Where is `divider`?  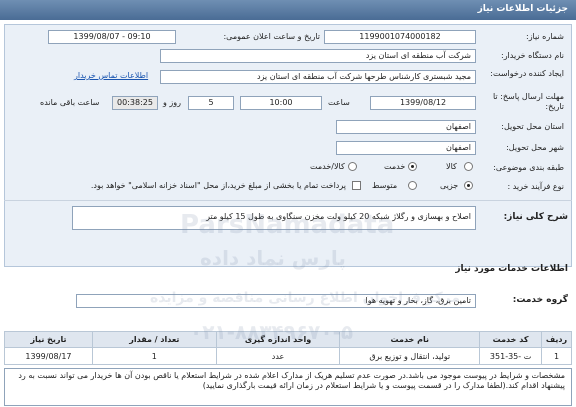
divider is located at coordinates (288, 200).